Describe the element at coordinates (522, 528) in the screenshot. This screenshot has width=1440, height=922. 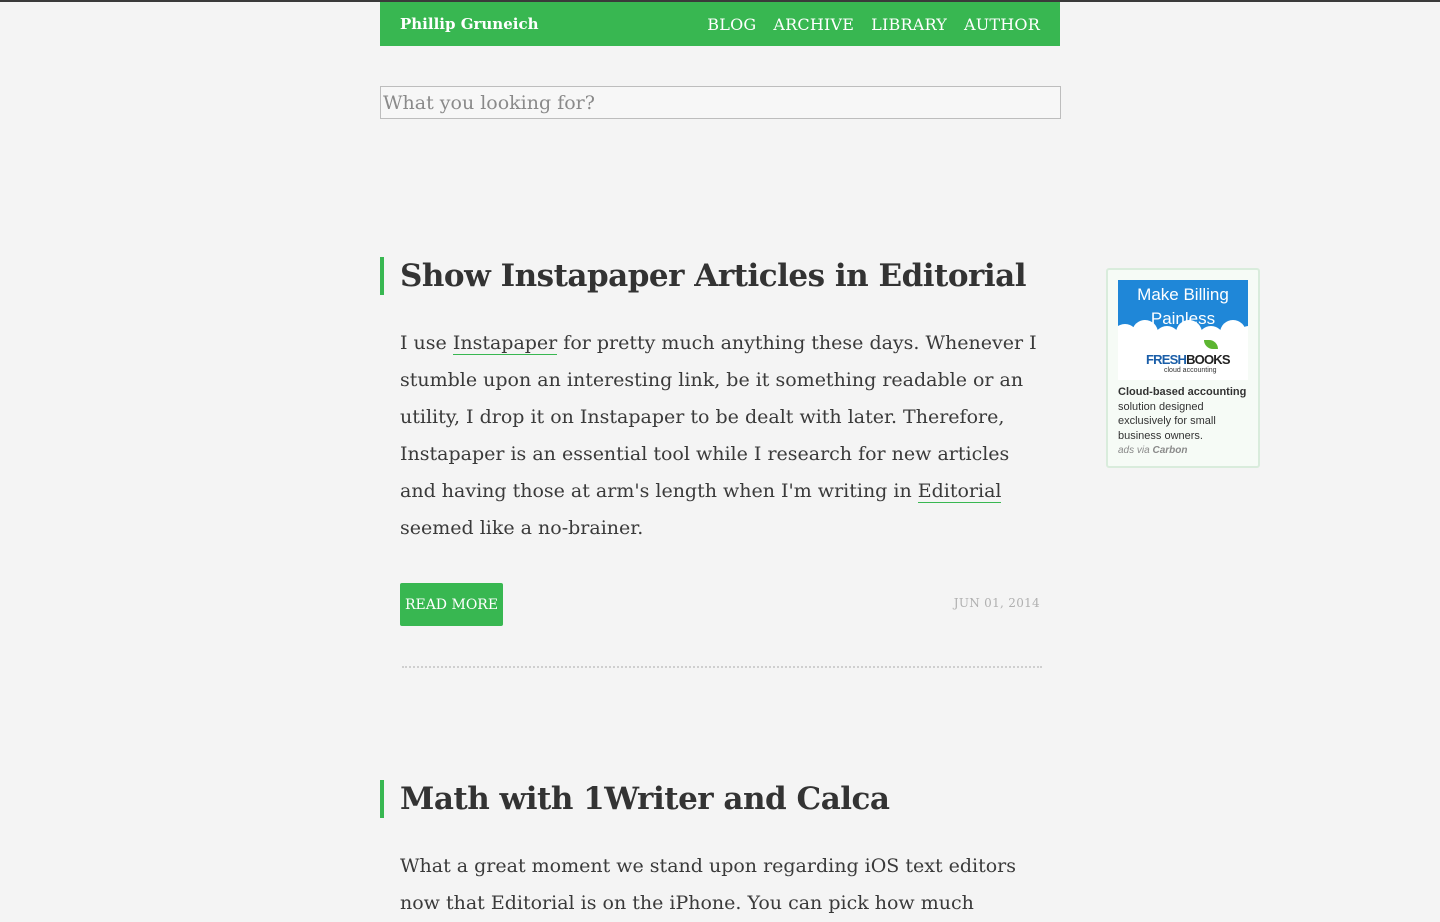
I see `excerpt-text: seemed like a no-brainer.` at that location.